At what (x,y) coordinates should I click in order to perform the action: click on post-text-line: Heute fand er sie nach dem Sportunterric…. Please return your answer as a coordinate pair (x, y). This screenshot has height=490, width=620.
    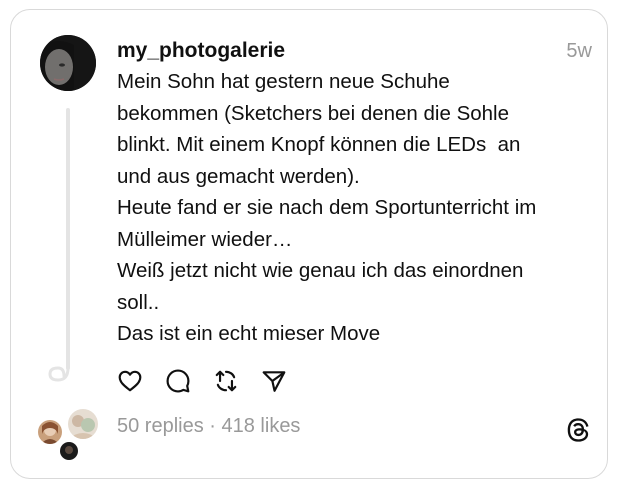
    Looking at the image, I should click on (327, 207).